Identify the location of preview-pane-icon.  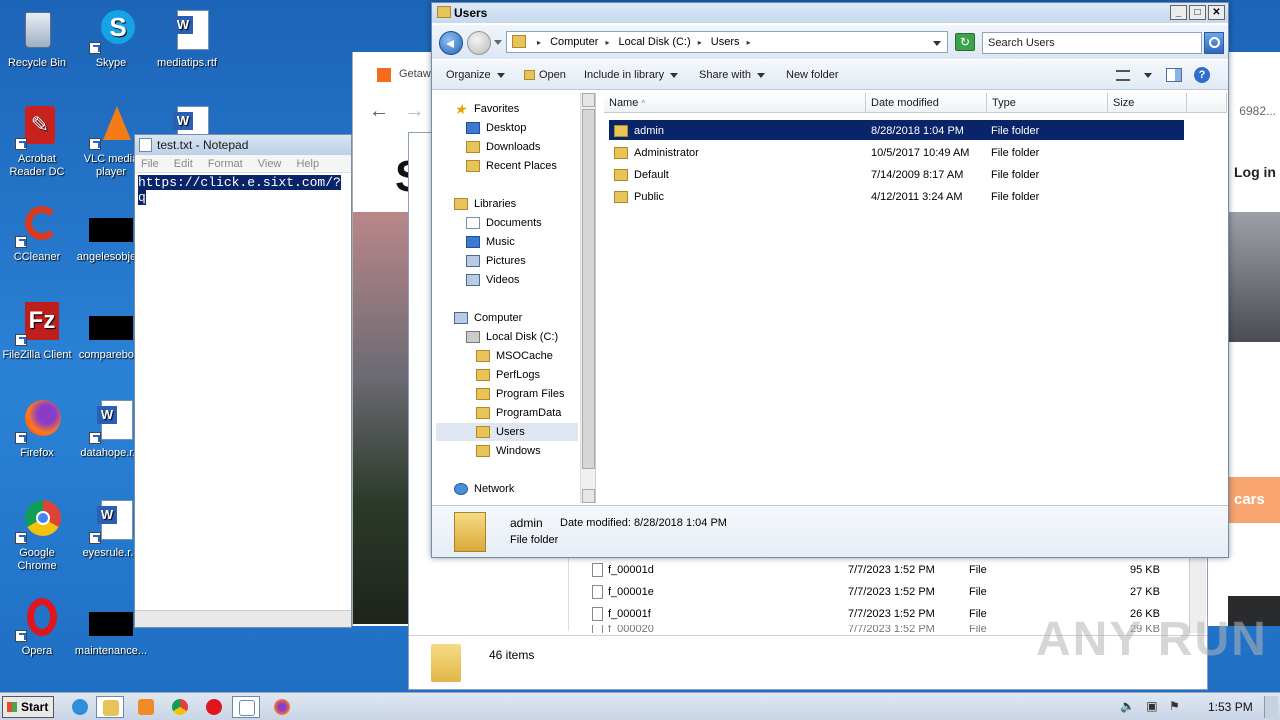
(1174, 75).